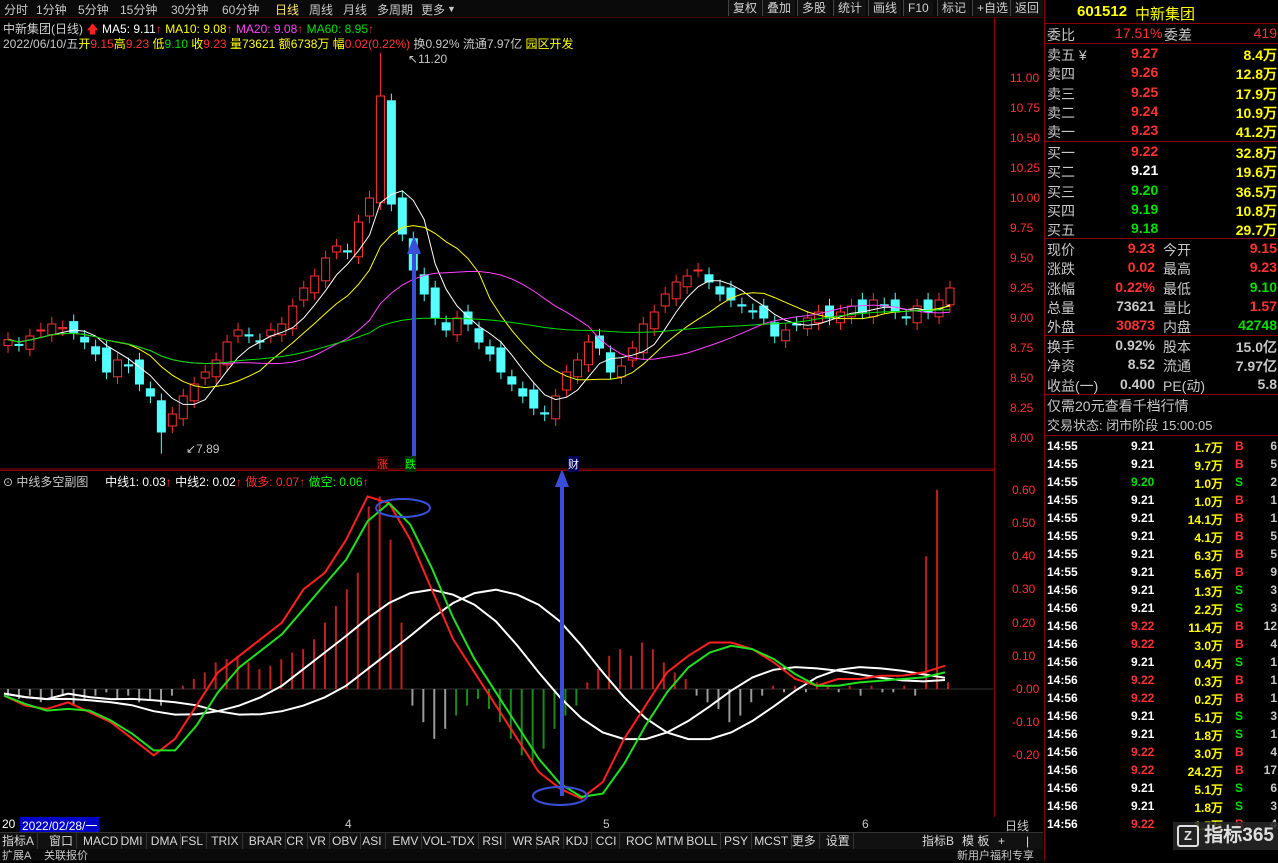 The width and height of the screenshot is (1278, 863). I want to click on depth-label: 买三, so click(1061, 191).